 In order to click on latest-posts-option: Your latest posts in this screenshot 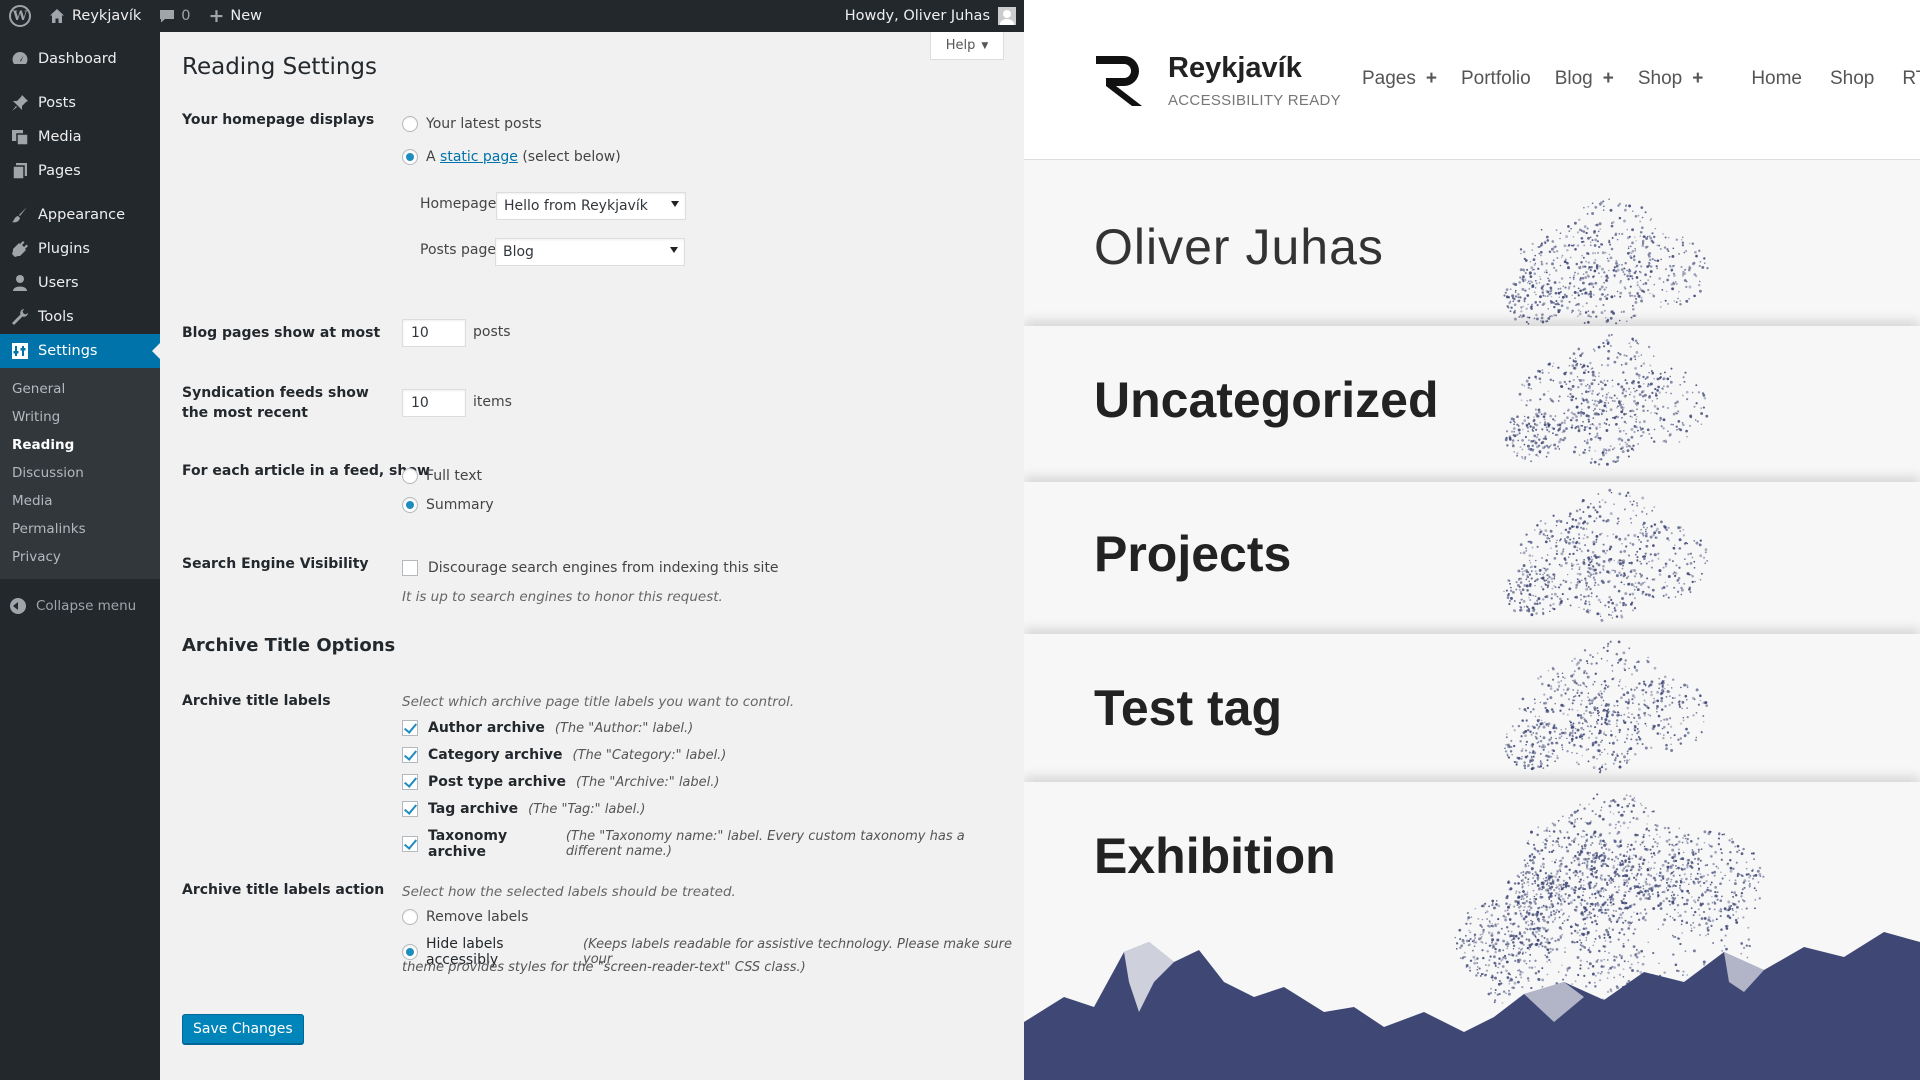, I will do `click(472, 124)`.